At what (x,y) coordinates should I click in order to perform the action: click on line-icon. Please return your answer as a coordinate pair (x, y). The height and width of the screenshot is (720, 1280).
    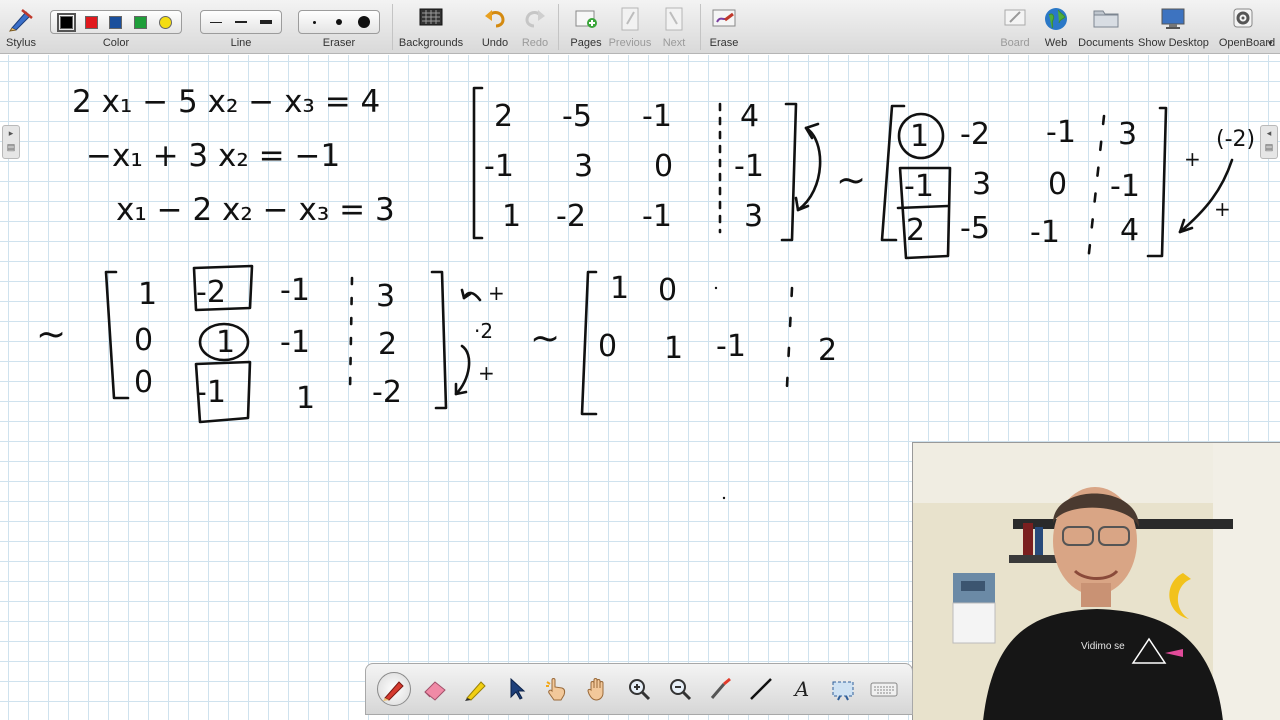
    Looking at the image, I should click on (761, 689).